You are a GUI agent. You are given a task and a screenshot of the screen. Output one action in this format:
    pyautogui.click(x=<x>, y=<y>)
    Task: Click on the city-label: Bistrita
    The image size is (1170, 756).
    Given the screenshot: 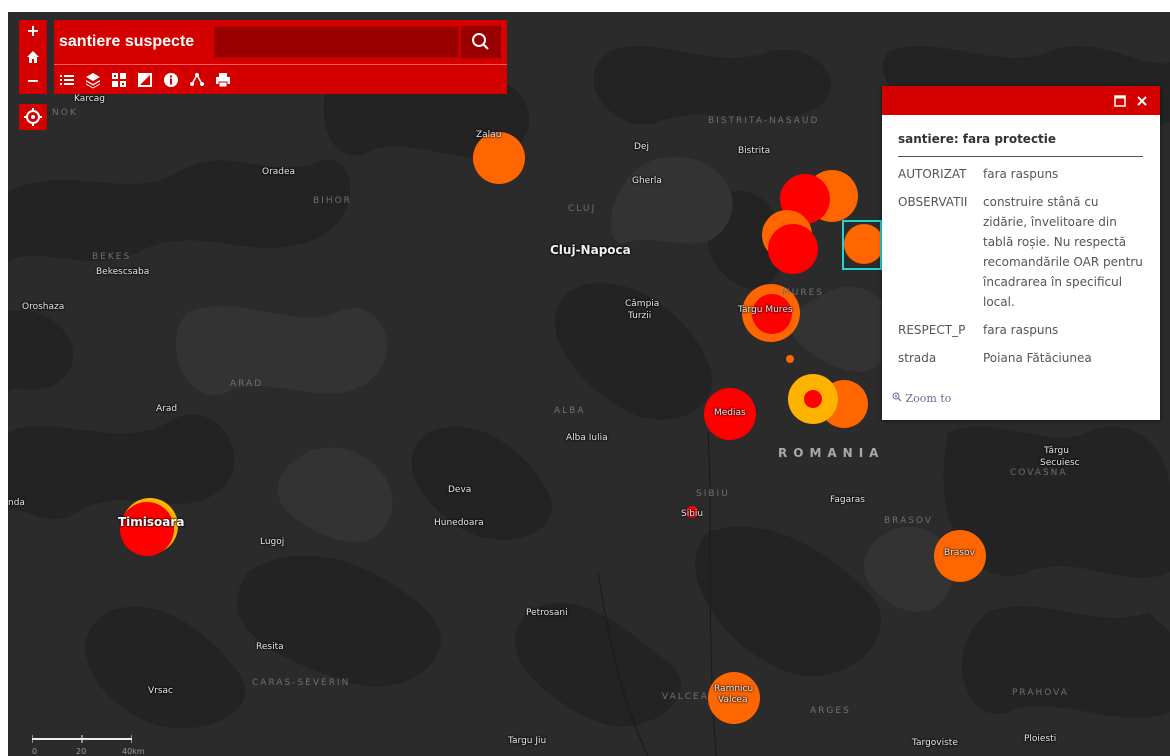 What is the action you would take?
    pyautogui.click(x=754, y=151)
    